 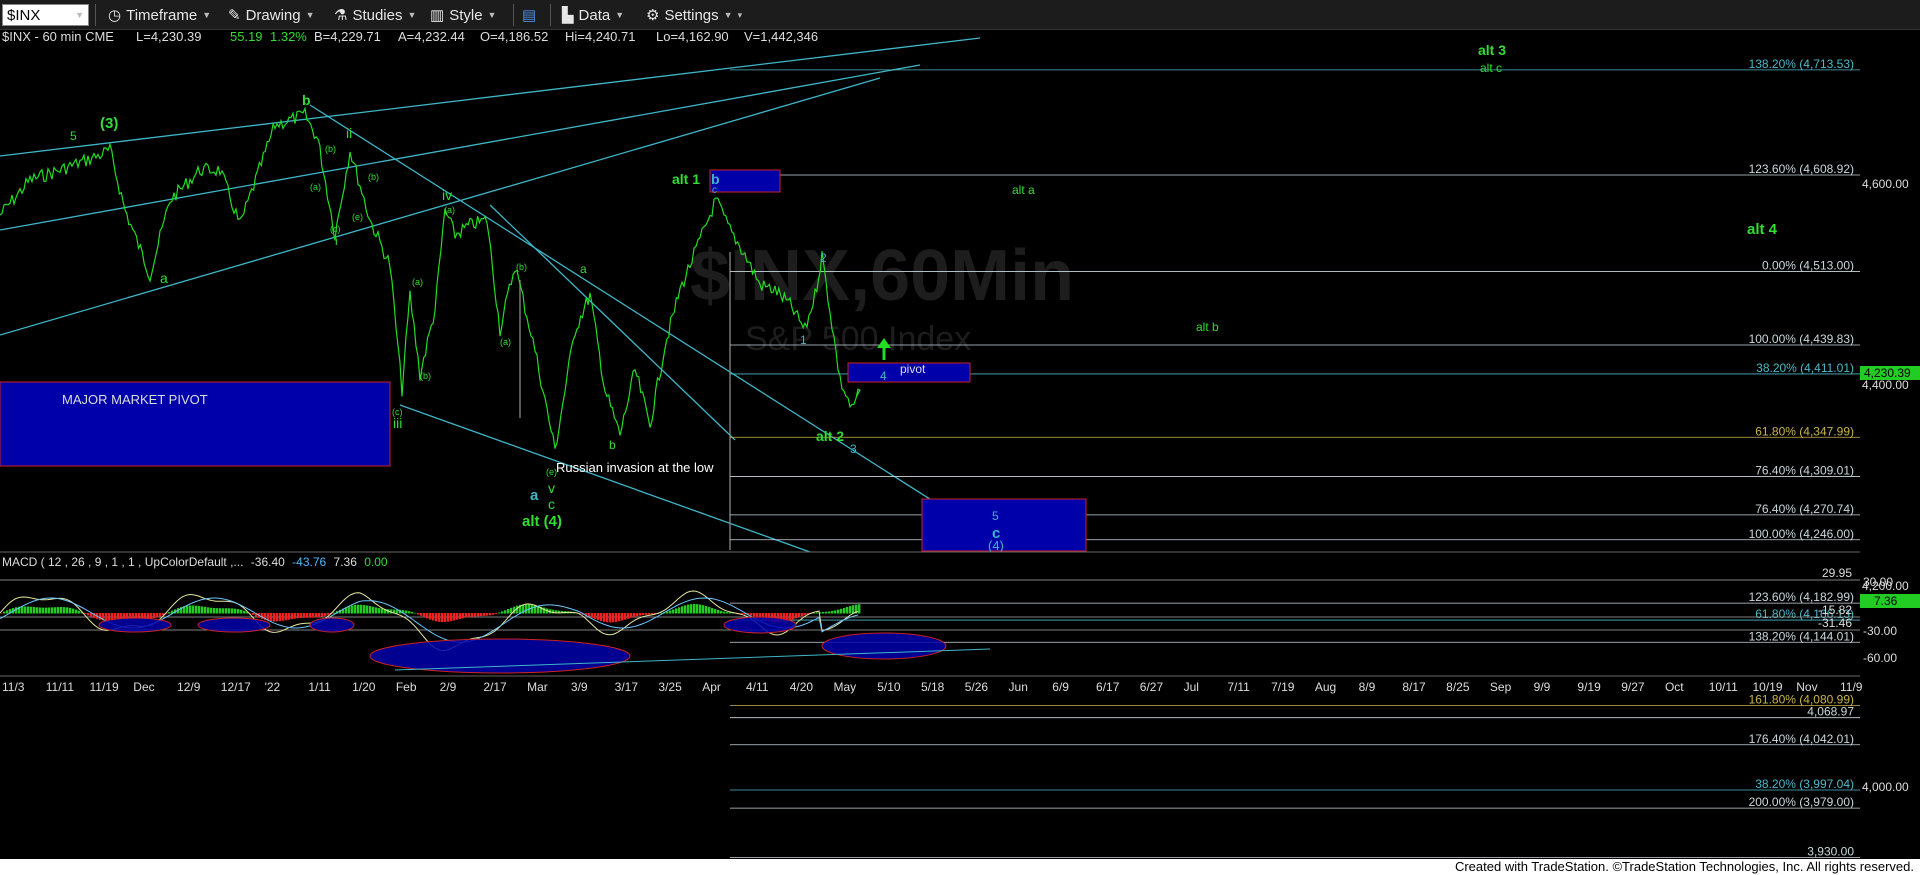 I want to click on date-axis-label: '22, so click(x=273, y=687).